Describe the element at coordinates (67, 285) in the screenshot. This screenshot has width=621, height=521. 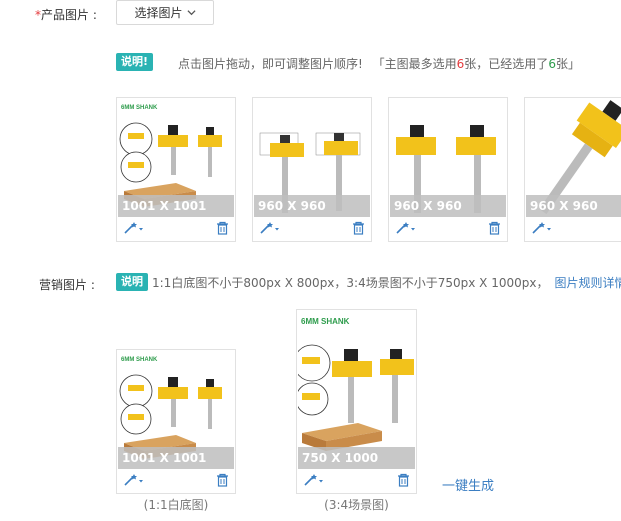
I see `marketing-images-label: 营销图片 :` at that location.